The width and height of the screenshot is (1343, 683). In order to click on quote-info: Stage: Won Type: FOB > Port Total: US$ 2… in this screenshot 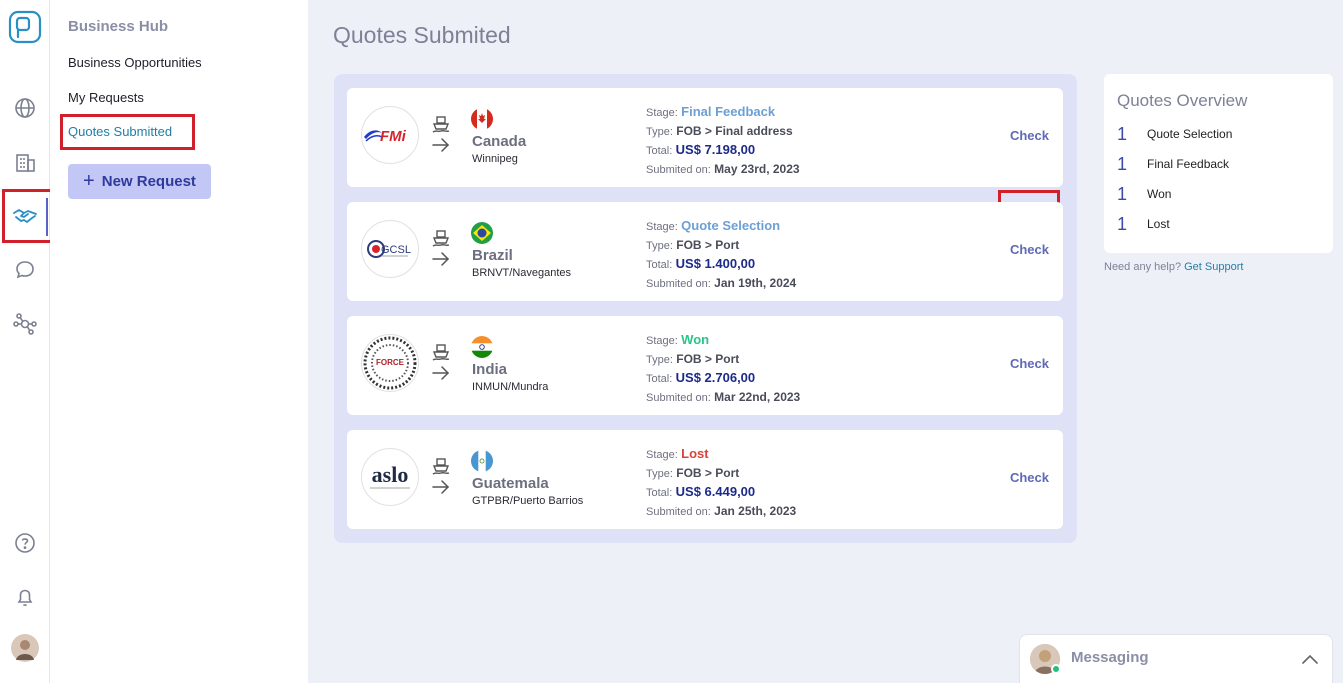, I will do `click(723, 369)`.